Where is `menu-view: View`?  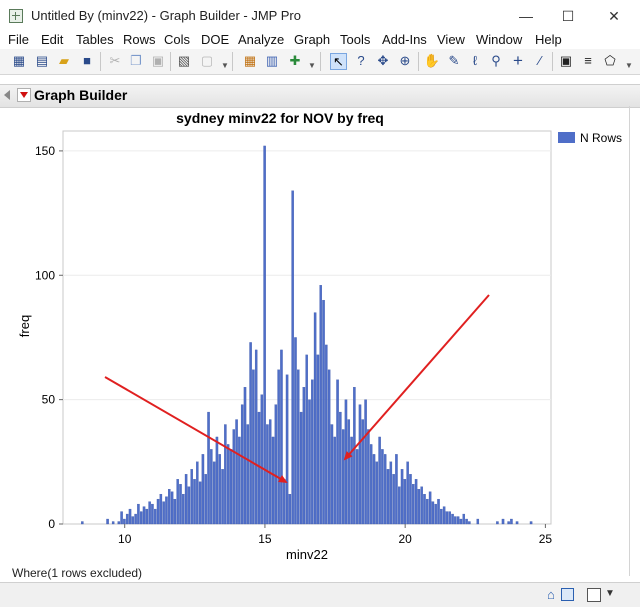
menu-view: View is located at coordinates (451, 39).